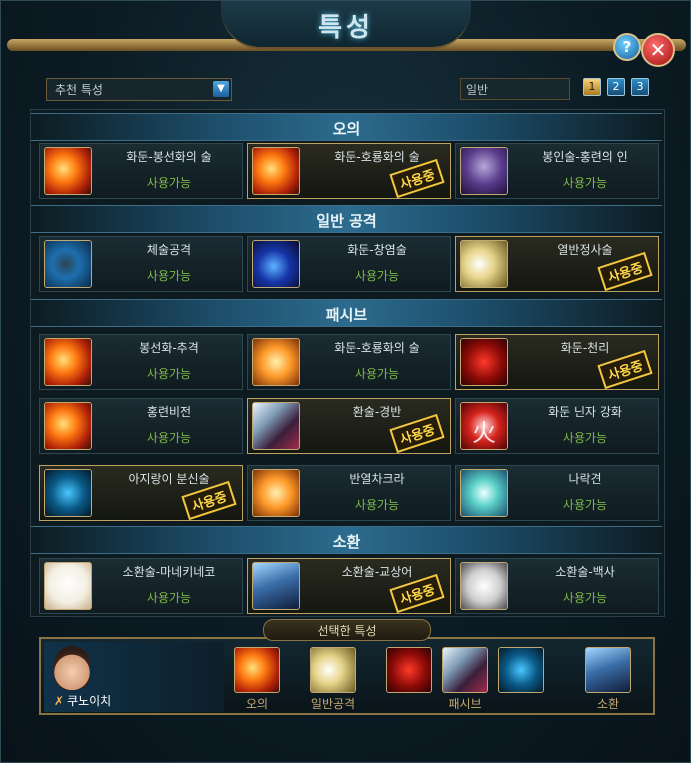 The height and width of the screenshot is (763, 691). What do you see at coordinates (257, 670) in the screenshot?
I see `selected-ougi-slot` at bounding box center [257, 670].